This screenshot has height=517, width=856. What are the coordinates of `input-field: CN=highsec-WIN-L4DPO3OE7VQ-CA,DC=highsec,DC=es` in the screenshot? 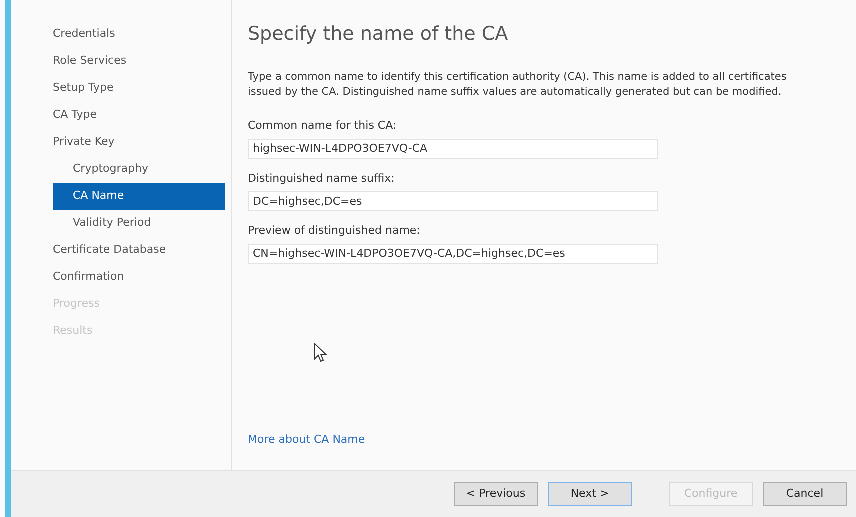 It's located at (453, 254).